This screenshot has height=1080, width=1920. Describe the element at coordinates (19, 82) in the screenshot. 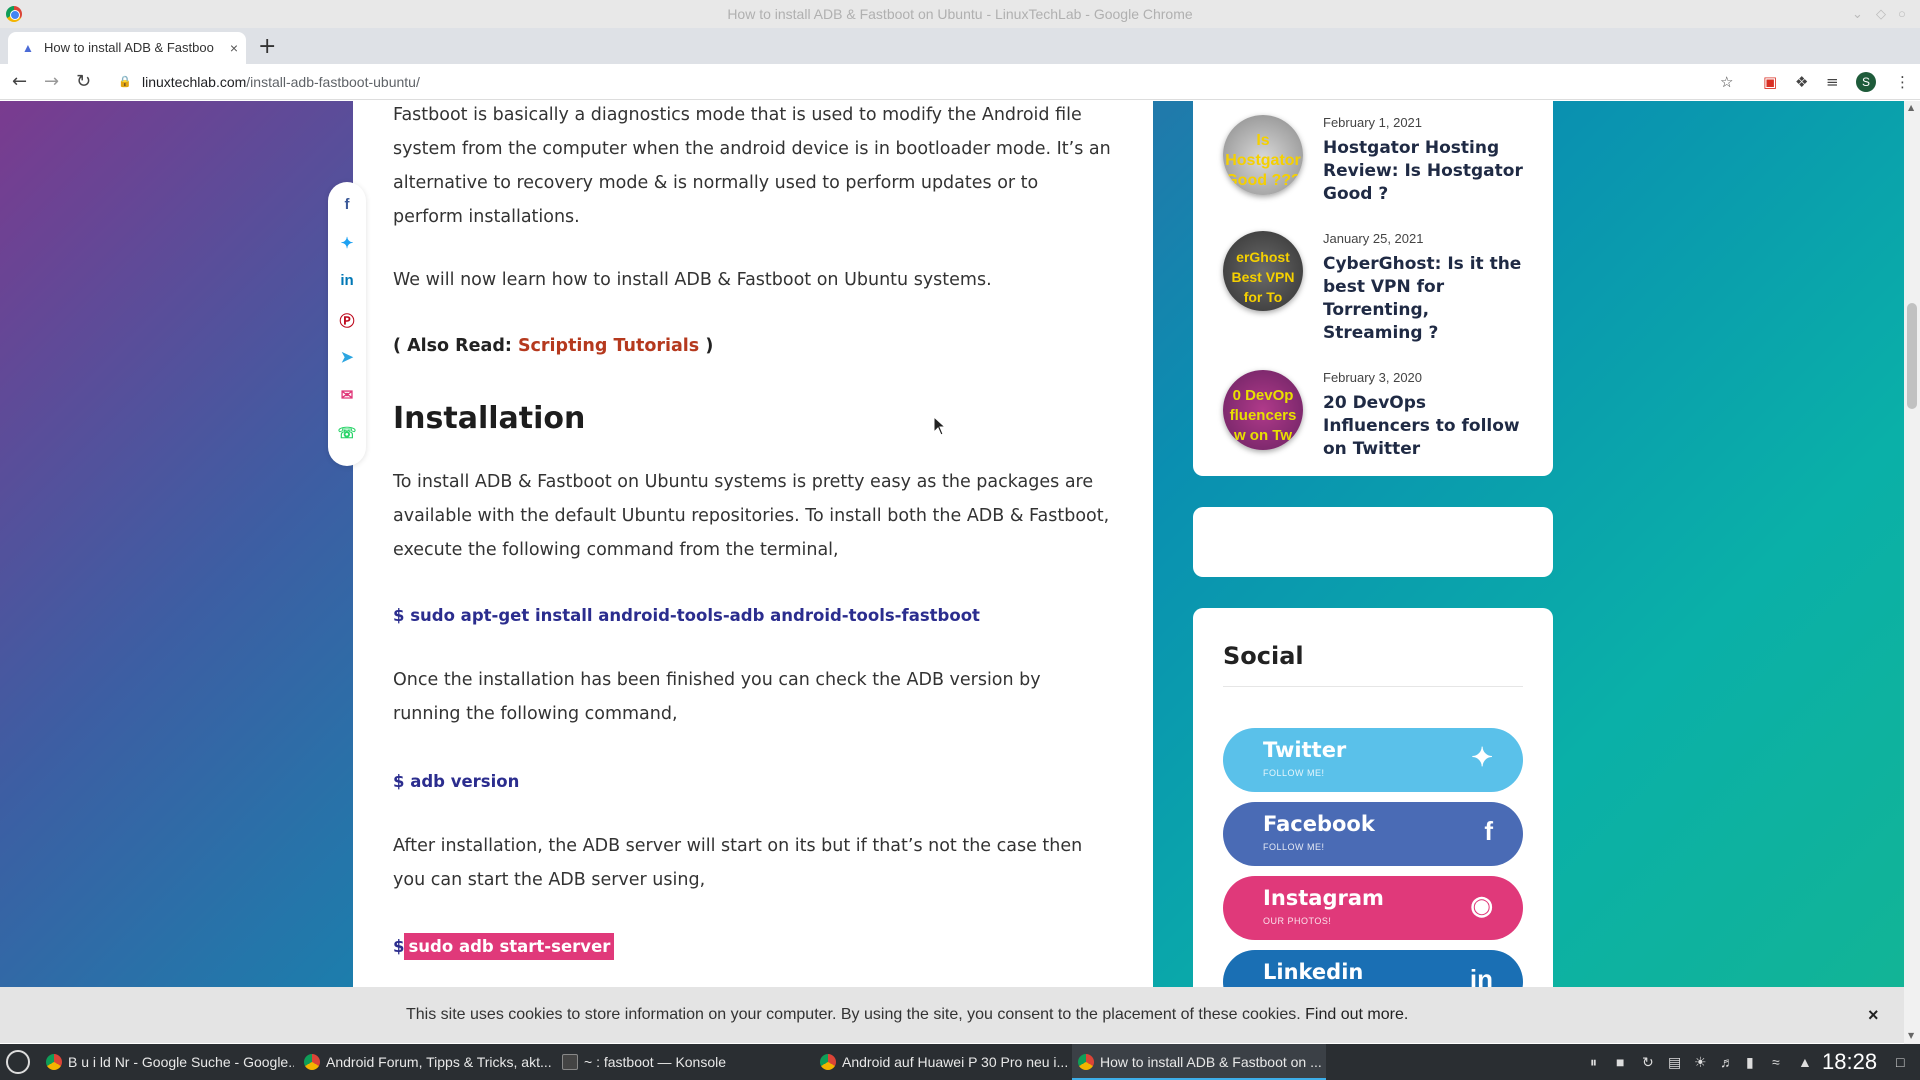

I see `back-arrow-icon: ←` at that location.